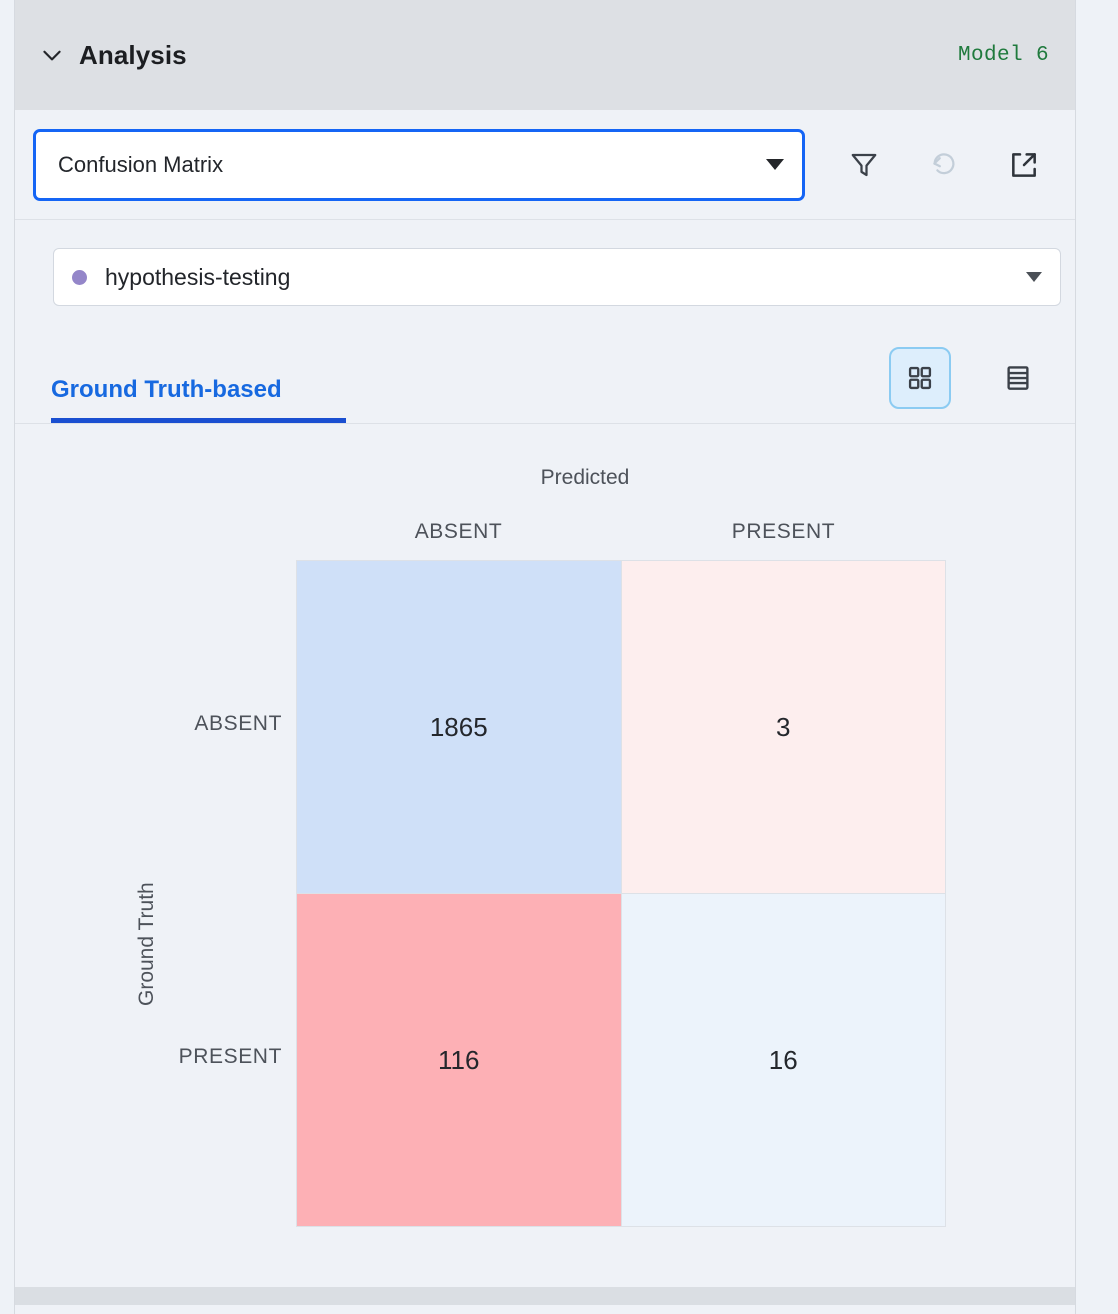  What do you see at coordinates (545, 55) in the screenshot?
I see `panel-header: Analysis Model 6` at bounding box center [545, 55].